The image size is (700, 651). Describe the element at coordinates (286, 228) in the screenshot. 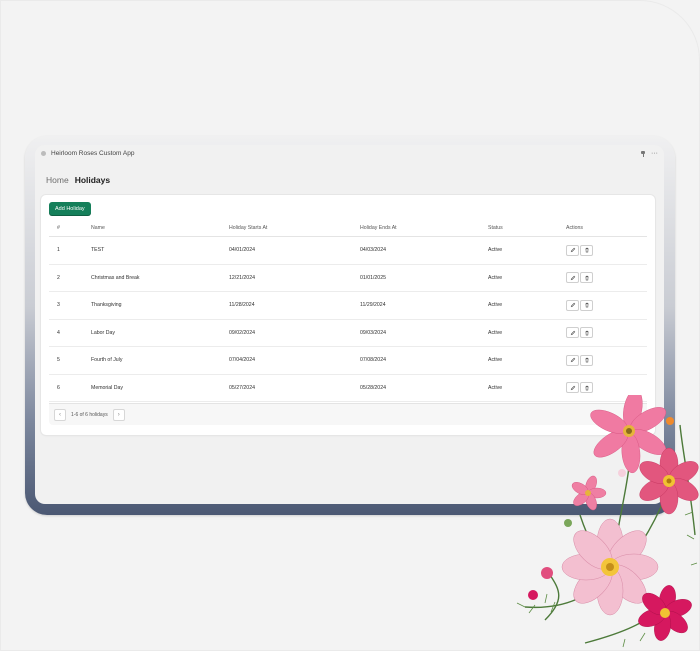

I see `column-header-start: Holiday Starts At` at that location.